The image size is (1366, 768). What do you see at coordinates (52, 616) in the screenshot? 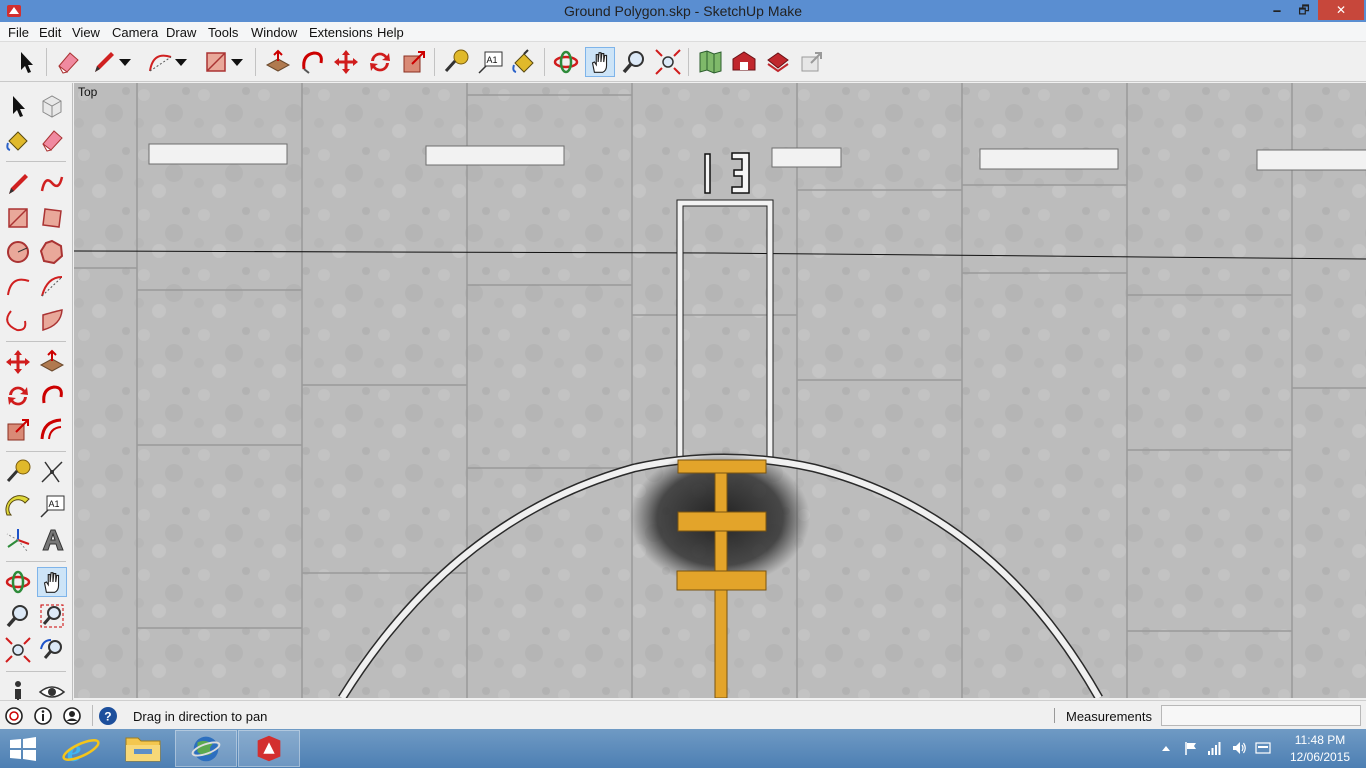
I see `zoom-window-icon` at bounding box center [52, 616].